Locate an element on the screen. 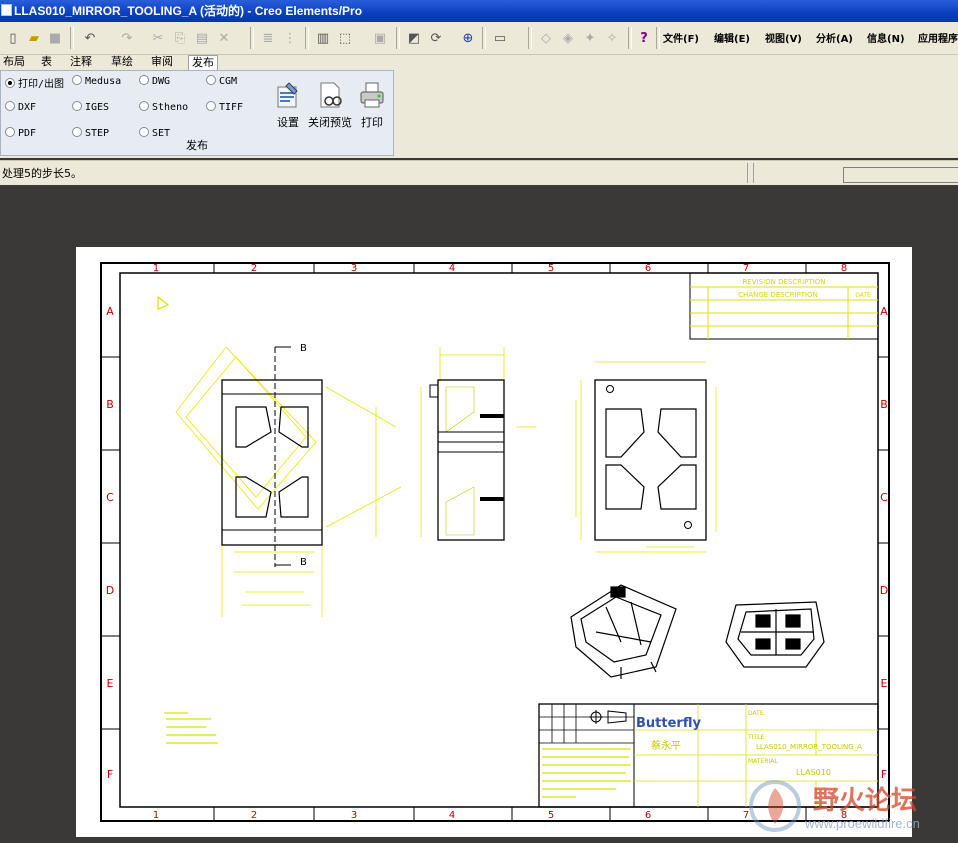  ribbon-tabs: 布局 表 注释 草绘 审阅 发布 is located at coordinates (479, 62).